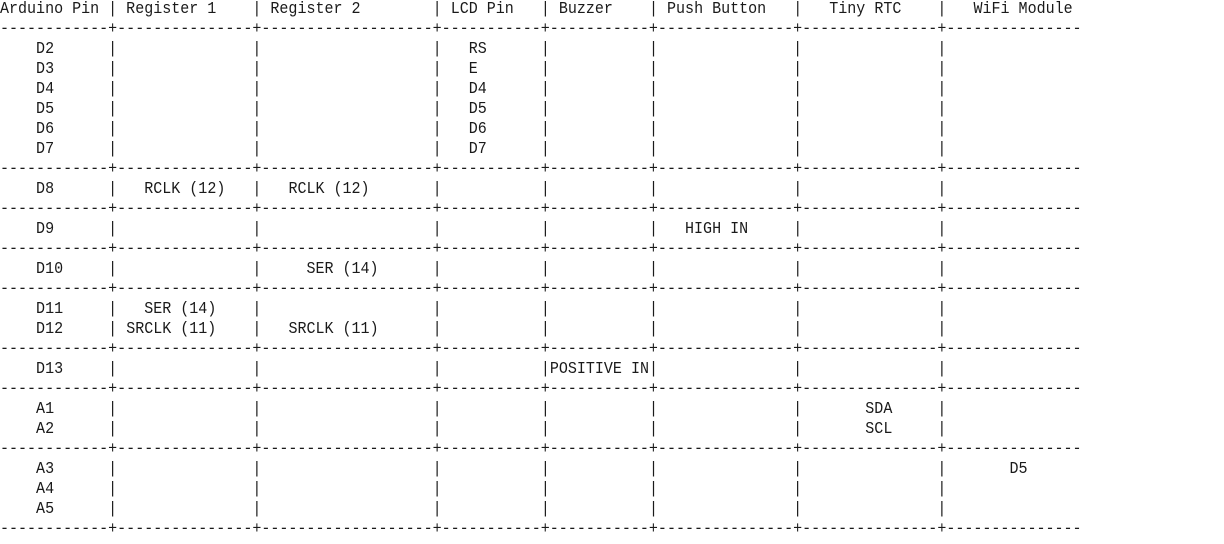 The width and height of the screenshot is (1224, 544). Describe the element at coordinates (482, 9) in the screenshot. I see `column-header: LCD Pin` at that location.